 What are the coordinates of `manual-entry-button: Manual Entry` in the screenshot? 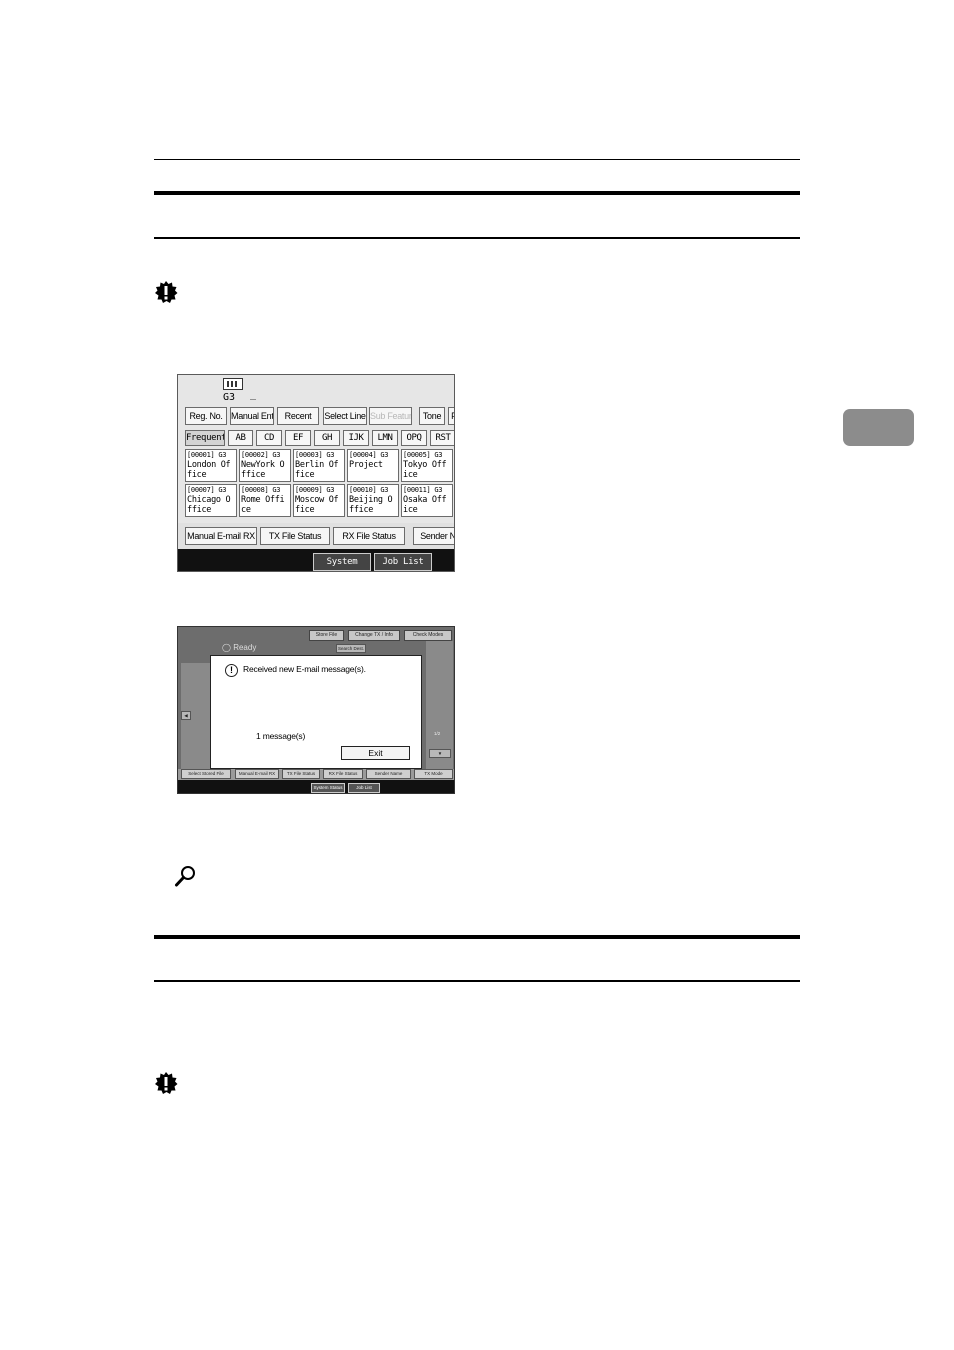 It's located at (252, 416).